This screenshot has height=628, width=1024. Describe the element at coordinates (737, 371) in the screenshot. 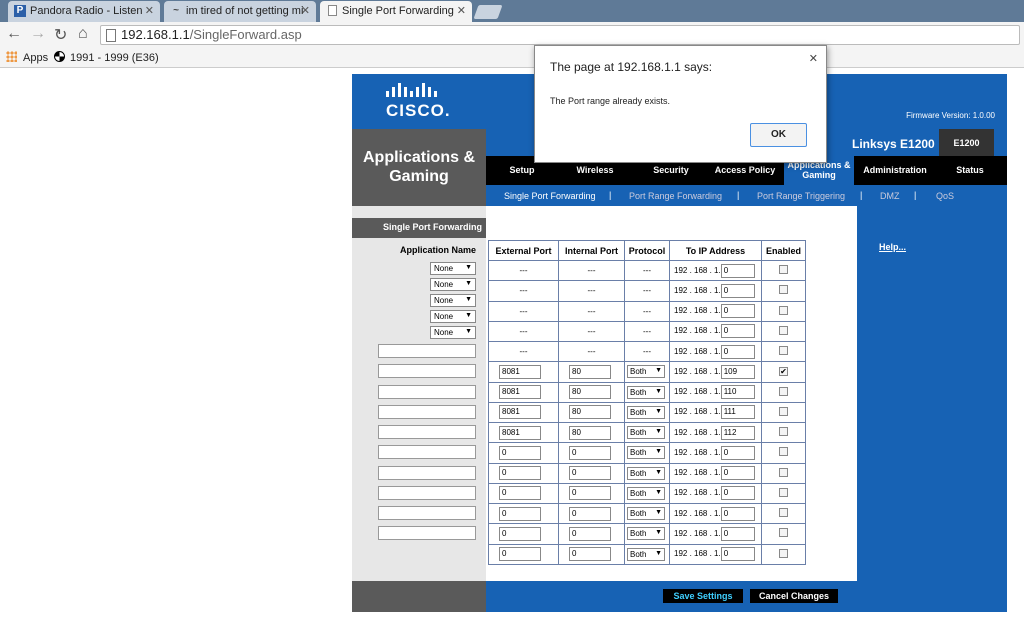

I see `ip-last-octet-input: 109` at that location.